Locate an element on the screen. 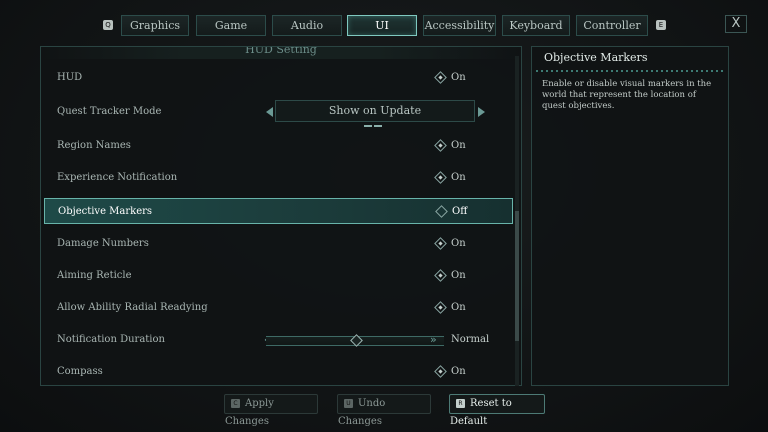 The image size is (768, 432). tab-accessibility: Accessibility is located at coordinates (459, 25).